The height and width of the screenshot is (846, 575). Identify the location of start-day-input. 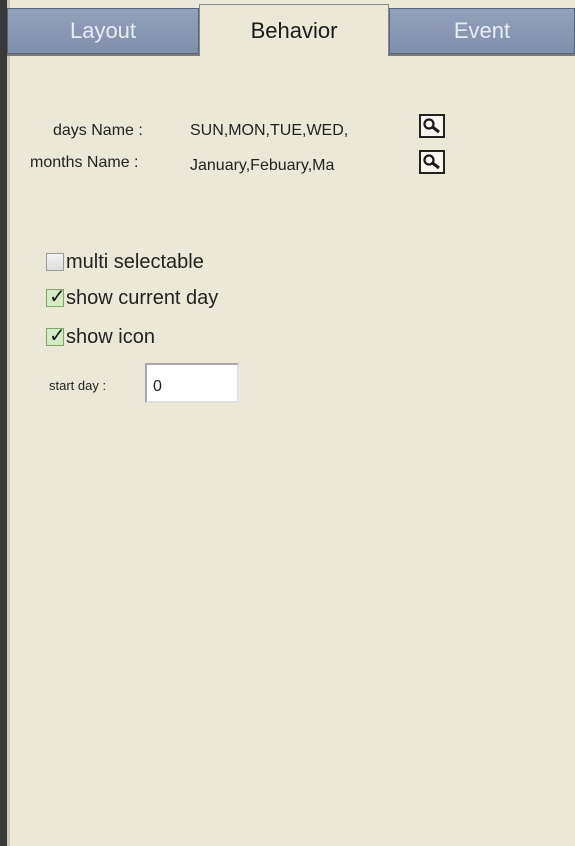
(192, 383).